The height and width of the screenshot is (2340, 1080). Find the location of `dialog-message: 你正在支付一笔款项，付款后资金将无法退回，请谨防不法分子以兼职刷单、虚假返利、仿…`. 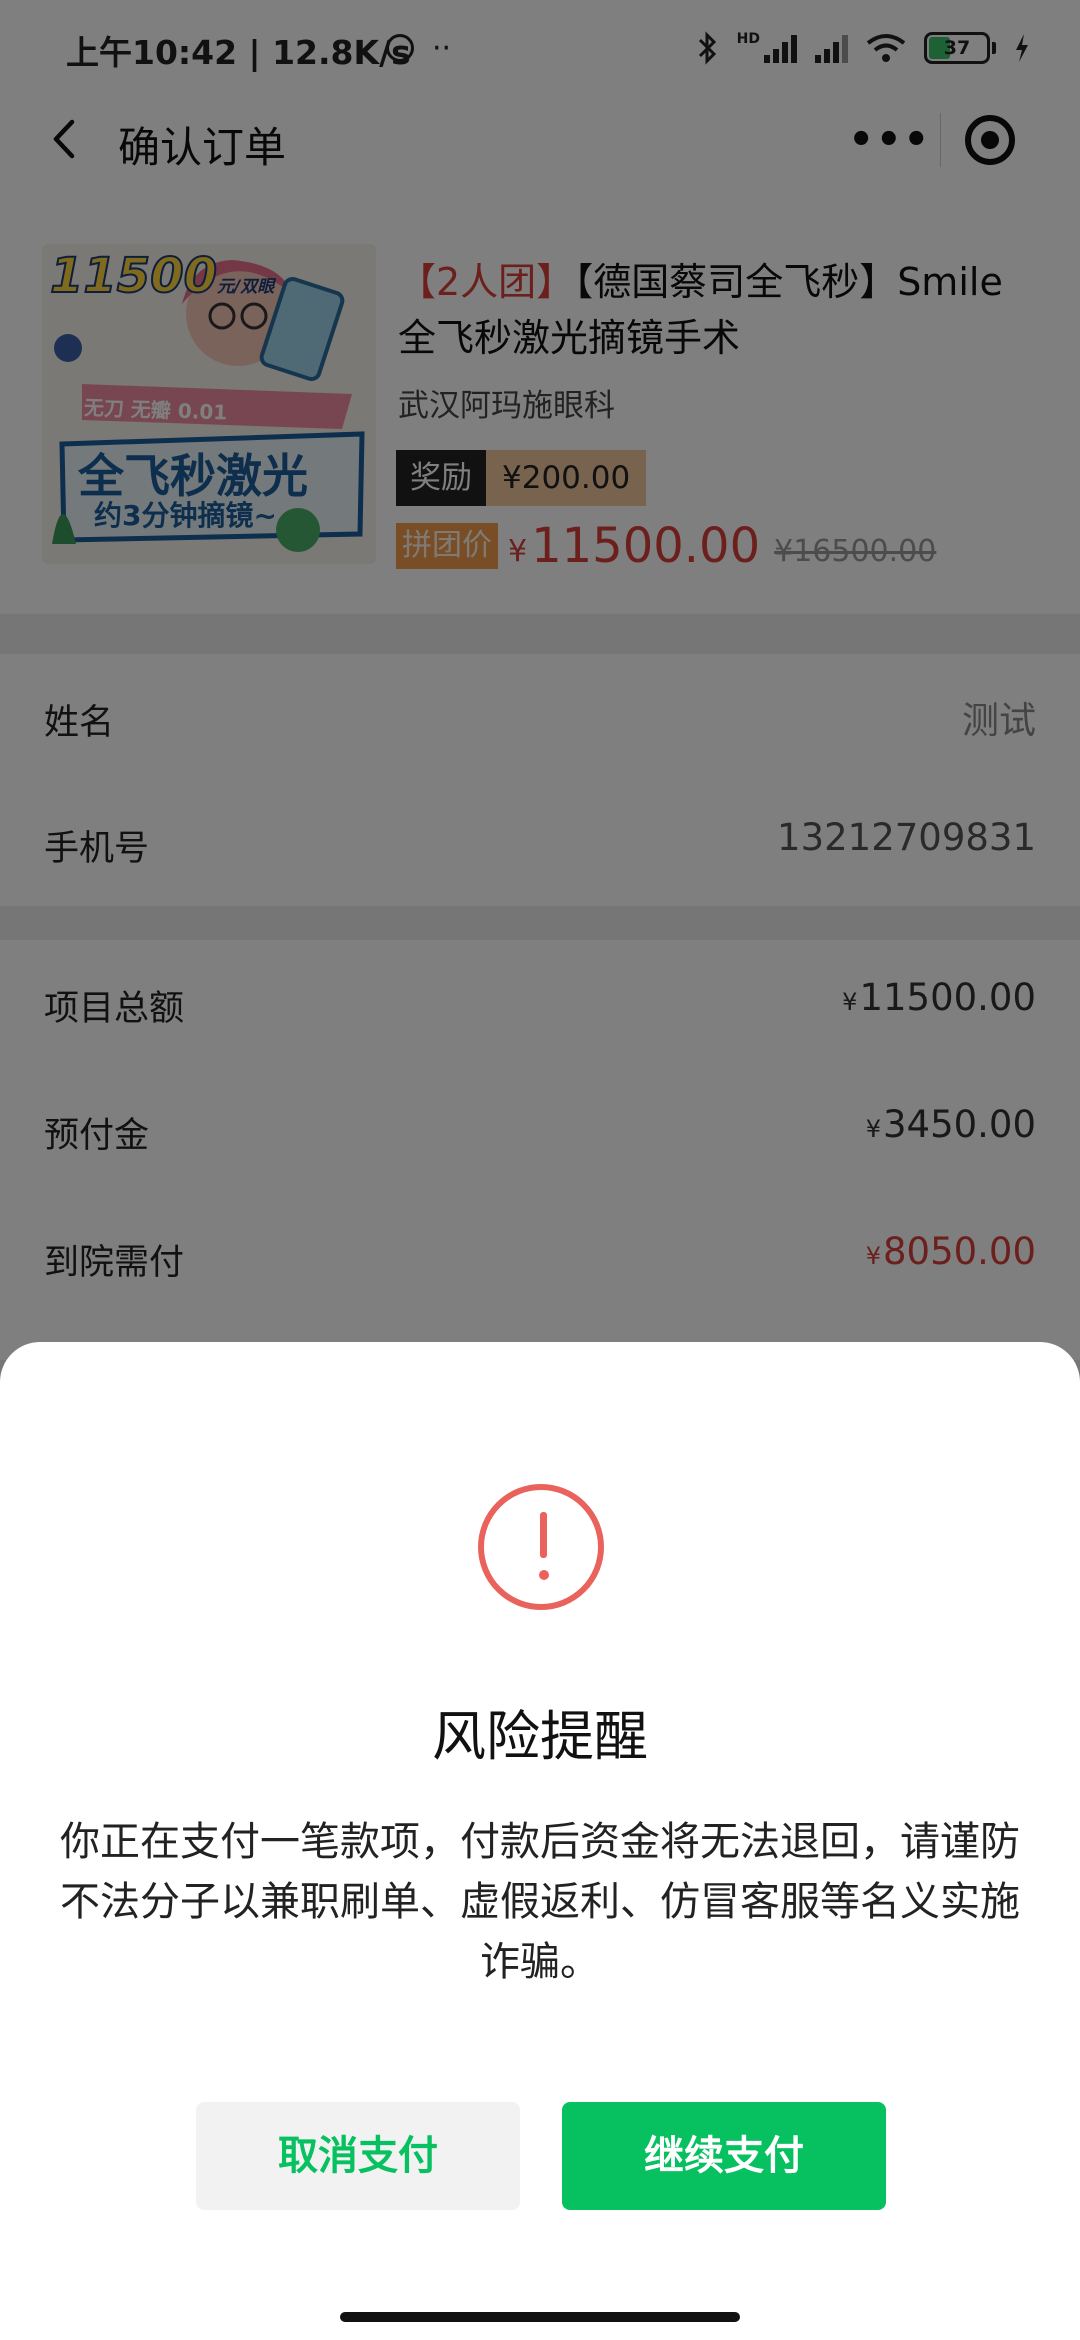

dialog-message: 你正在支付一笔款项，付款后资金将无法退回，请谨防不法分子以兼职刷单、虚假返利、仿… is located at coordinates (540, 1902).